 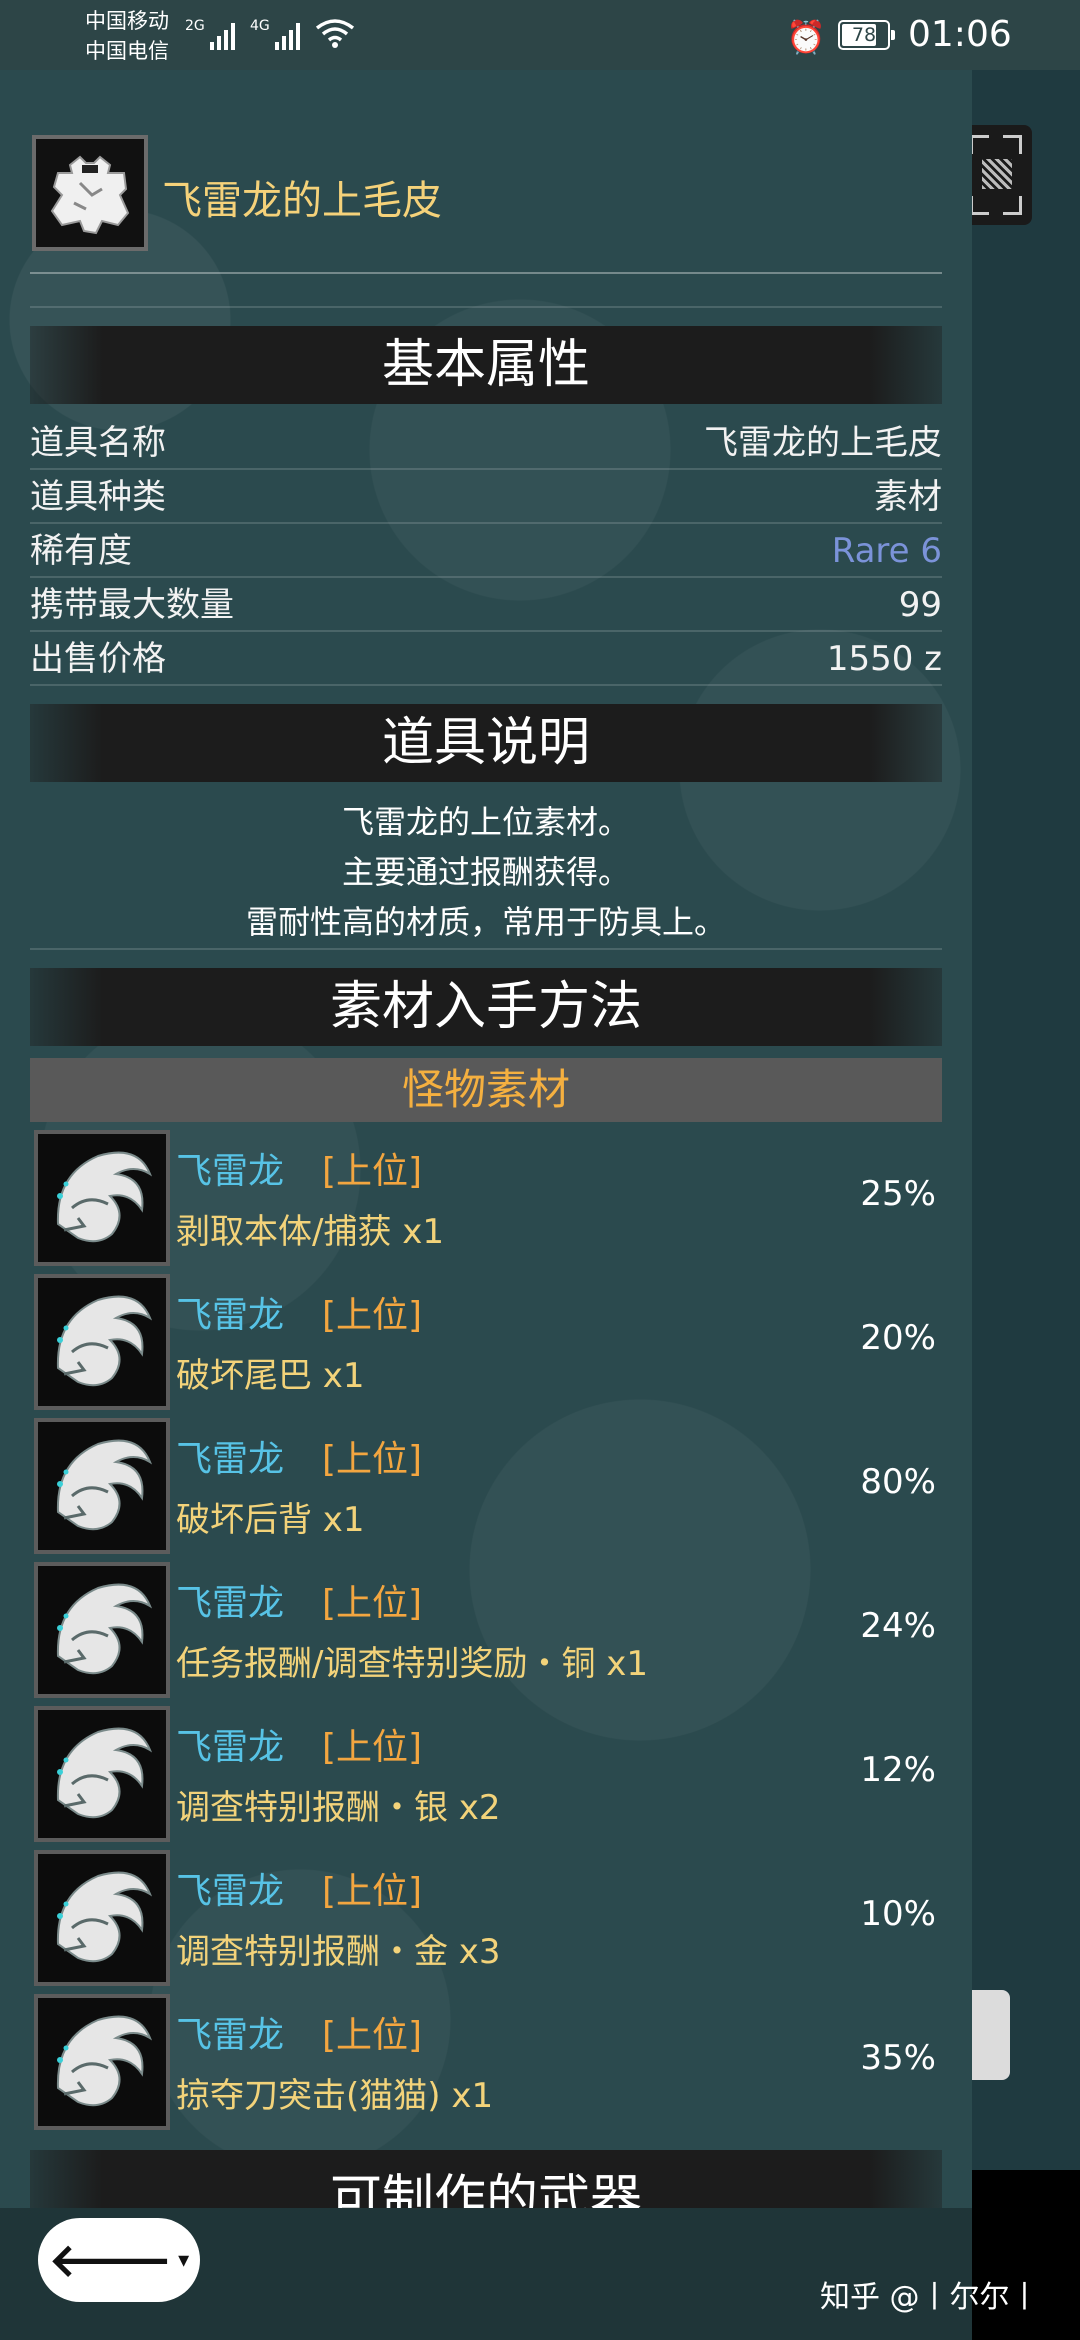 What do you see at coordinates (98, 659) in the screenshot?
I see `attr-key: 出售价格` at bounding box center [98, 659].